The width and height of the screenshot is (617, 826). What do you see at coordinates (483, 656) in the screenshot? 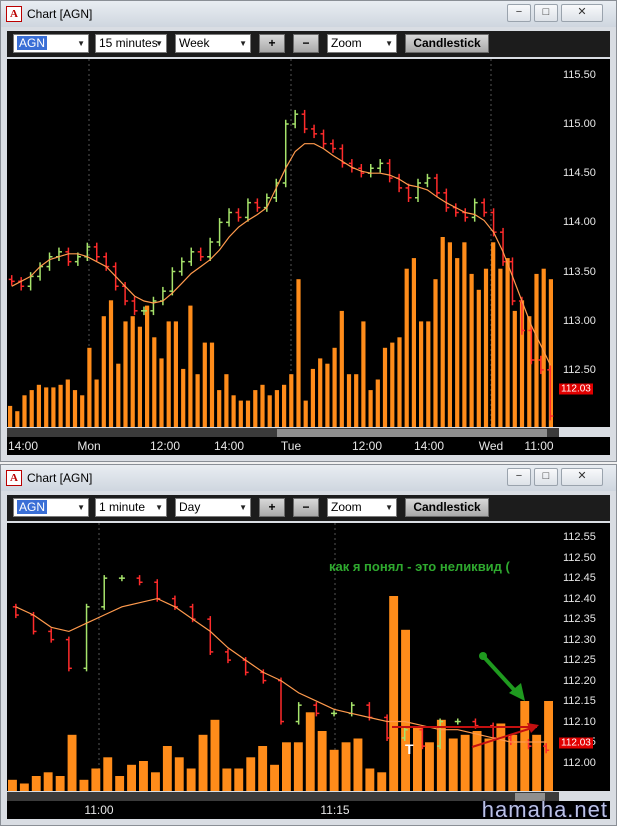
I see `green-arrow-dot` at bounding box center [483, 656].